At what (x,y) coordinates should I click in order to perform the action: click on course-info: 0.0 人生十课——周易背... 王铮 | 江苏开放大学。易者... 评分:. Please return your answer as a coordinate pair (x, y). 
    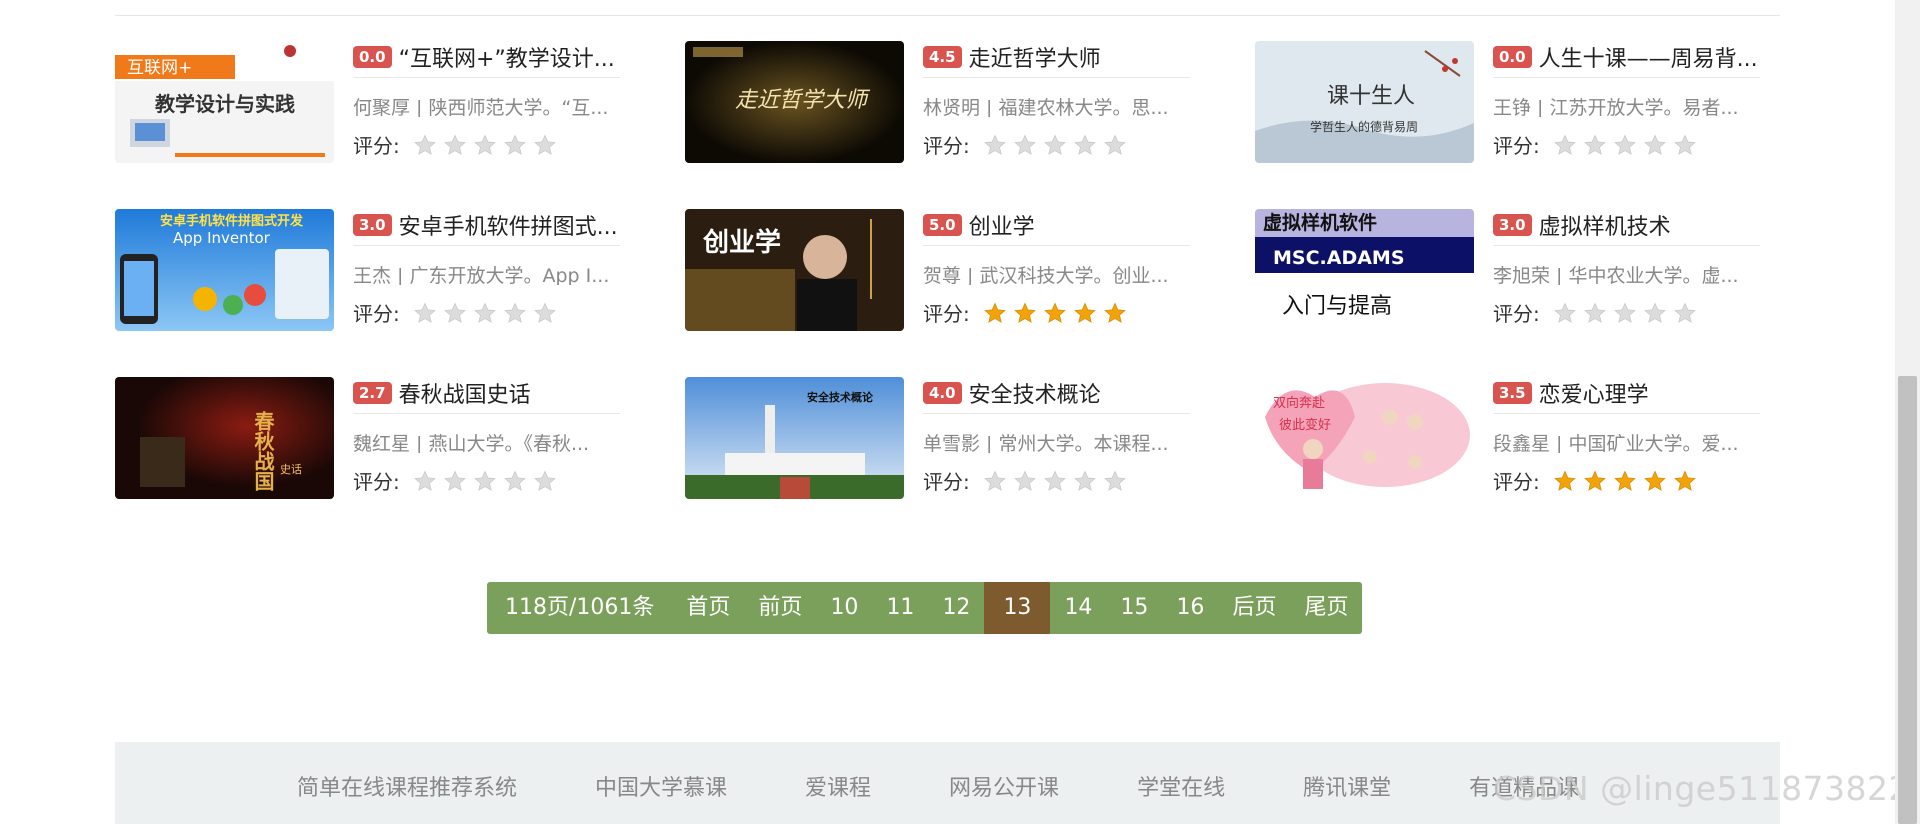
    Looking at the image, I should click on (1626, 100).